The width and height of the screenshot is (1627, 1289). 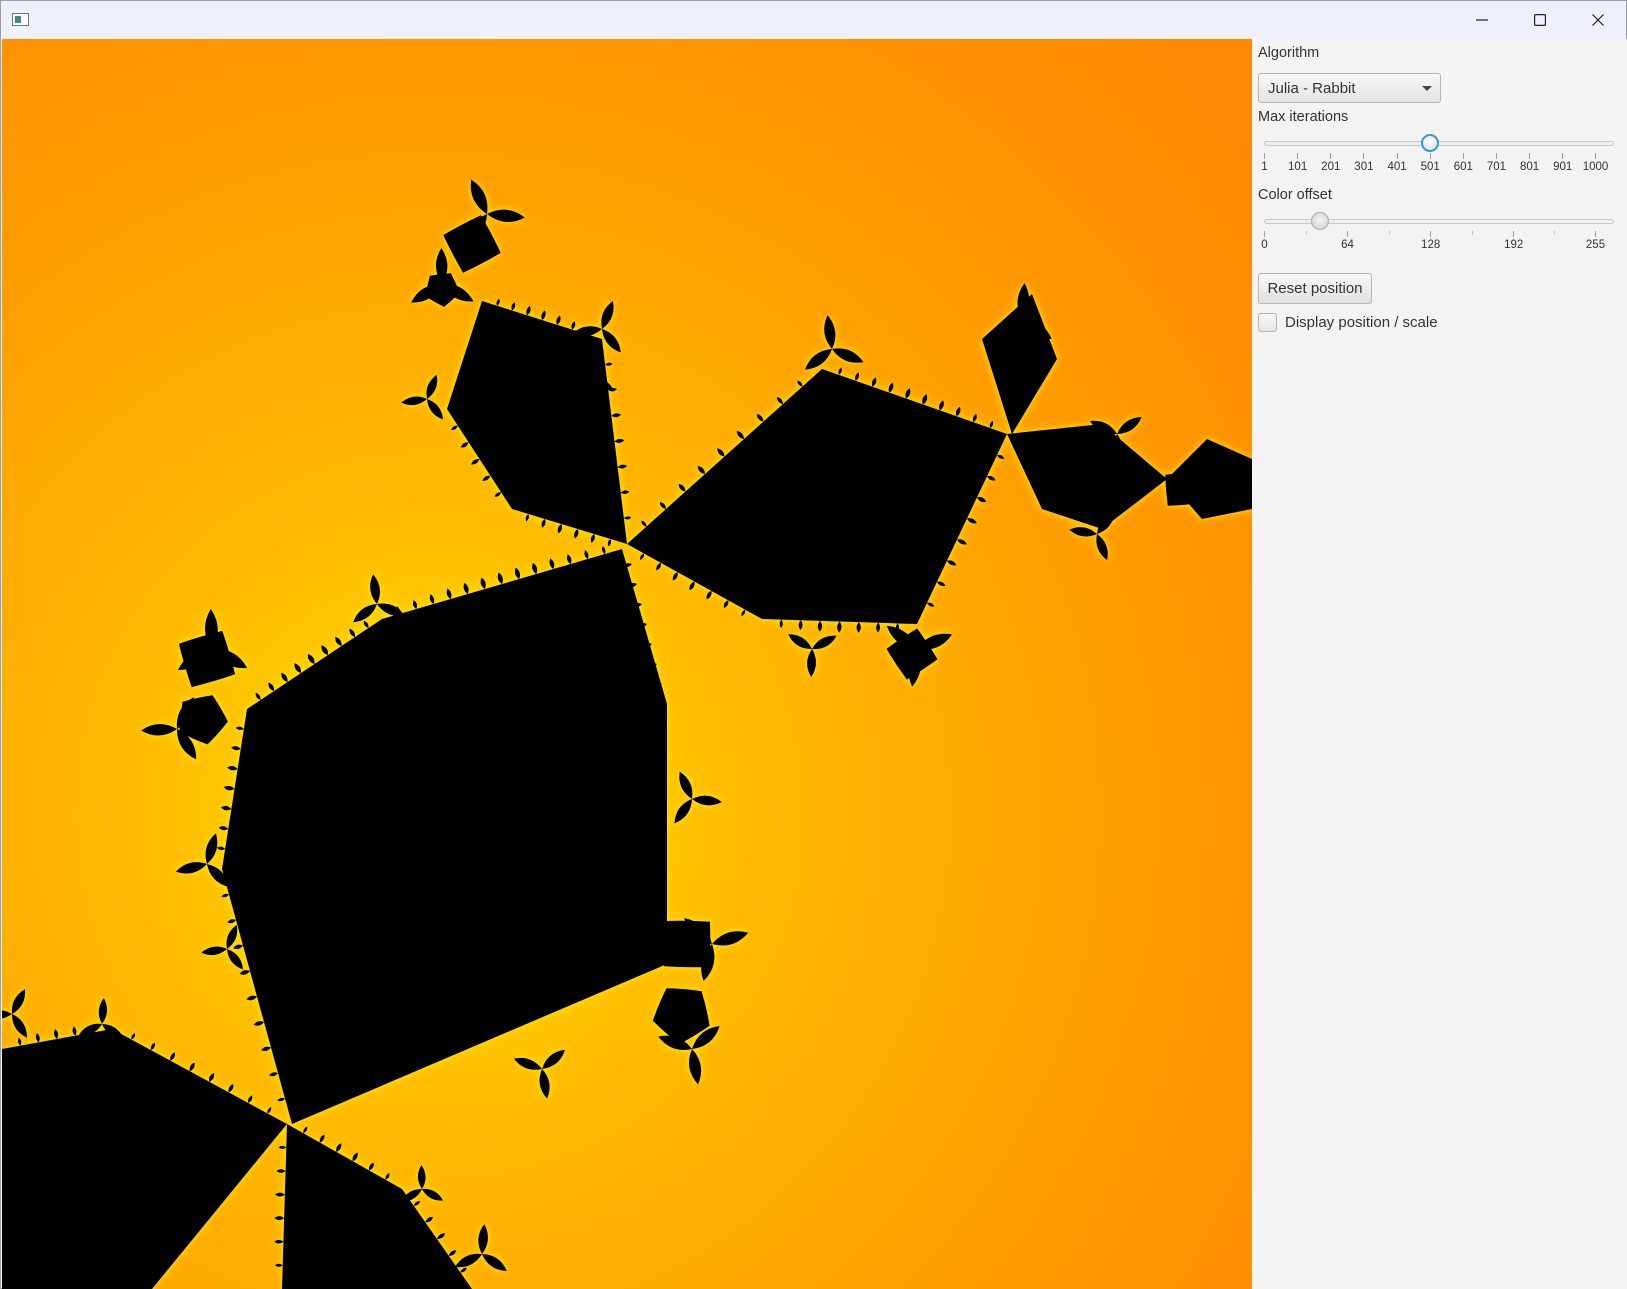 I want to click on maximize-button, so click(x=1540, y=20).